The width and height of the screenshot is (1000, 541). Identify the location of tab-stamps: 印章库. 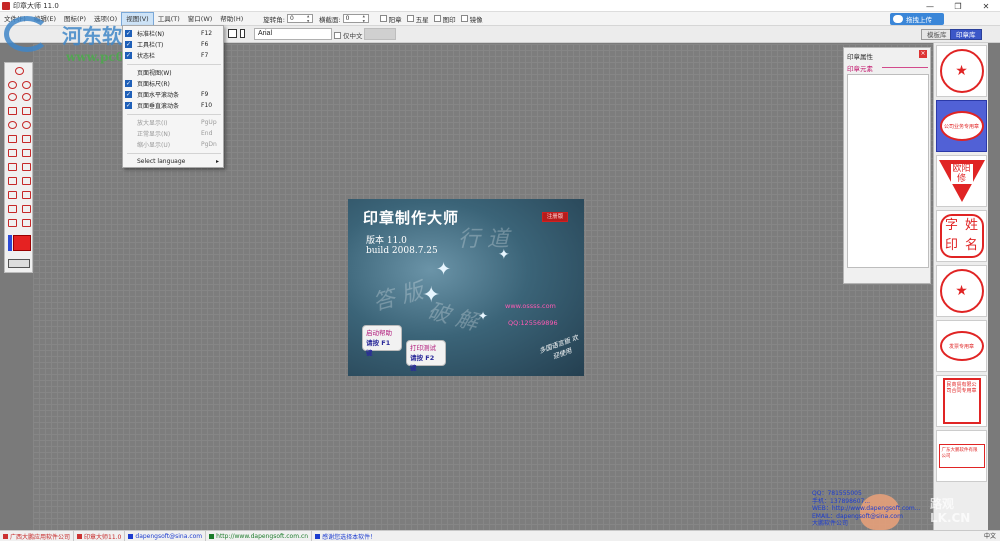
(966, 34).